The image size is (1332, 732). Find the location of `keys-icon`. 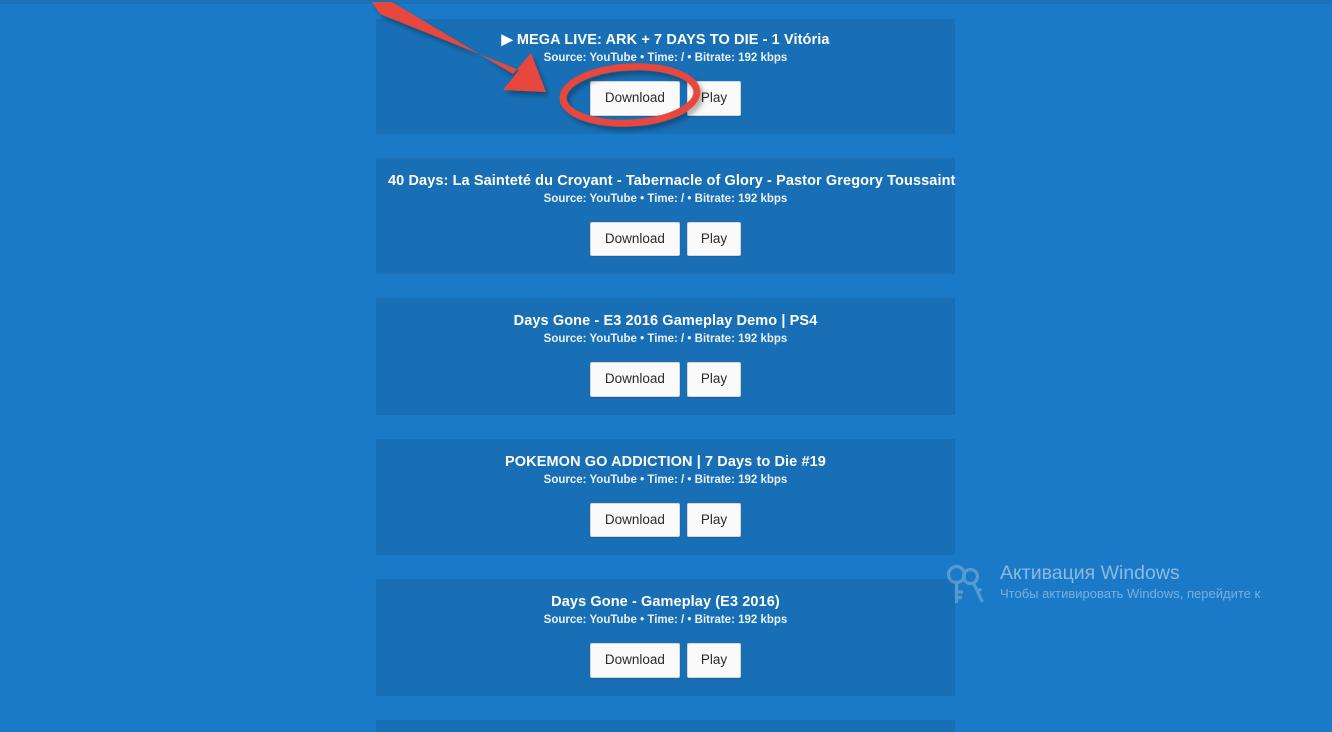

keys-icon is located at coordinates (965, 583).